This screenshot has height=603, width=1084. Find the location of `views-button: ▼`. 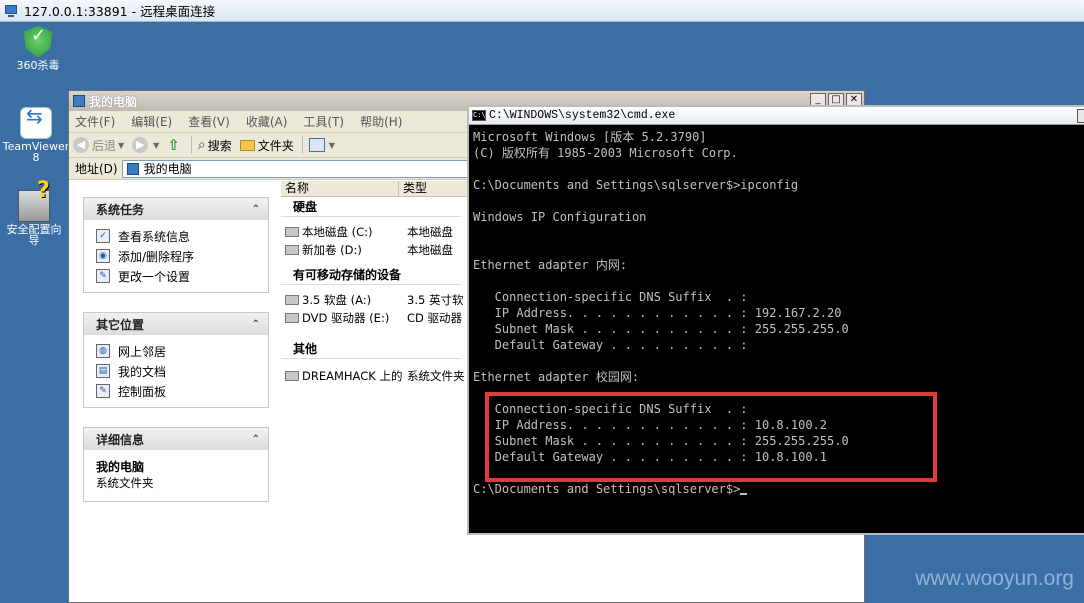

views-button: ▼ is located at coordinates (321, 145).